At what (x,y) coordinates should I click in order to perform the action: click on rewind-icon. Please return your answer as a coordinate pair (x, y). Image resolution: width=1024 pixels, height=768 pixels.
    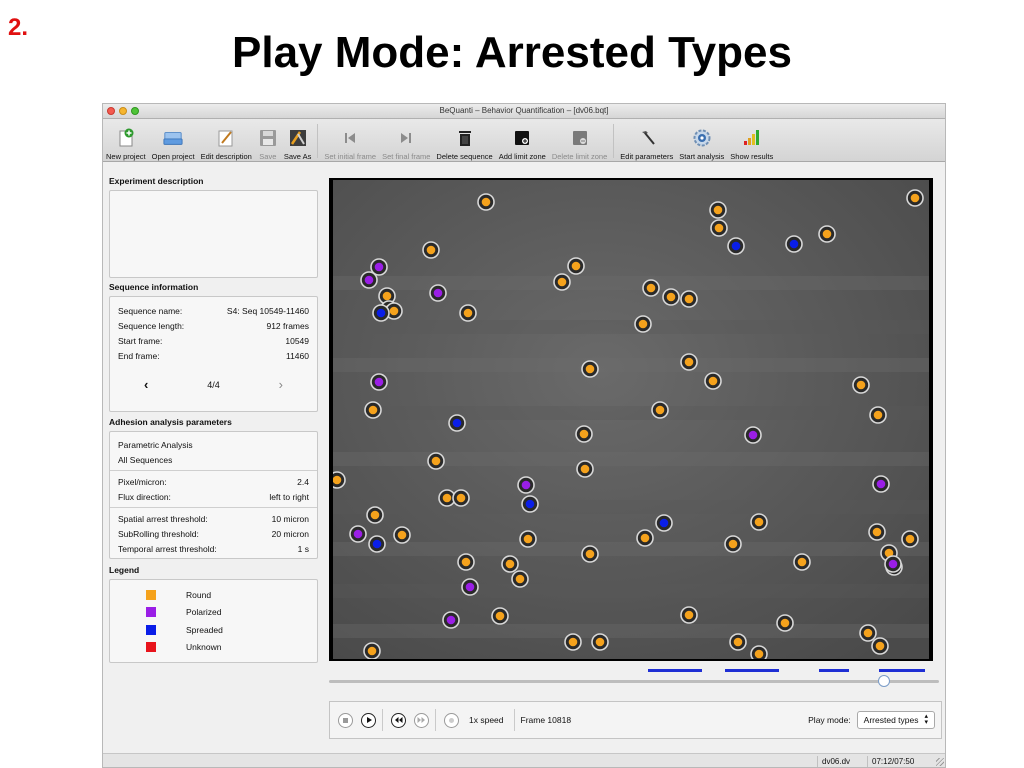
    Looking at the image, I should click on (399, 720).